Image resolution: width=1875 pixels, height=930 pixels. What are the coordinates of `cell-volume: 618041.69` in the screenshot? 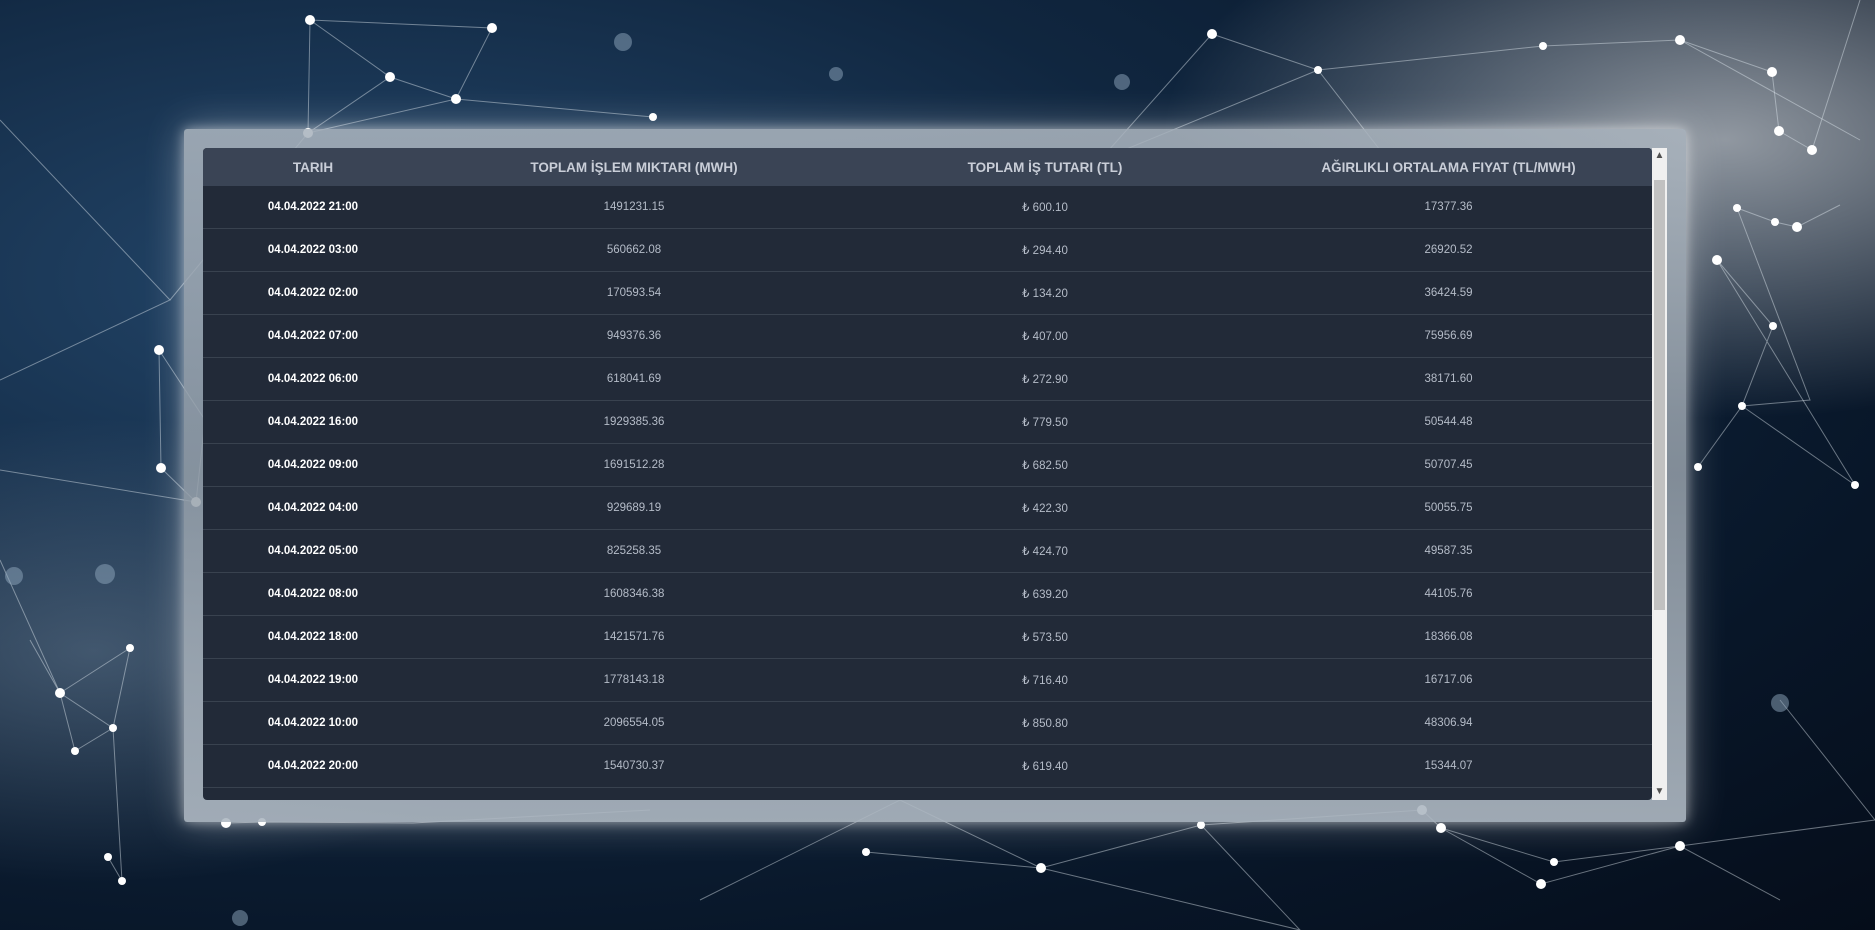 It's located at (634, 379).